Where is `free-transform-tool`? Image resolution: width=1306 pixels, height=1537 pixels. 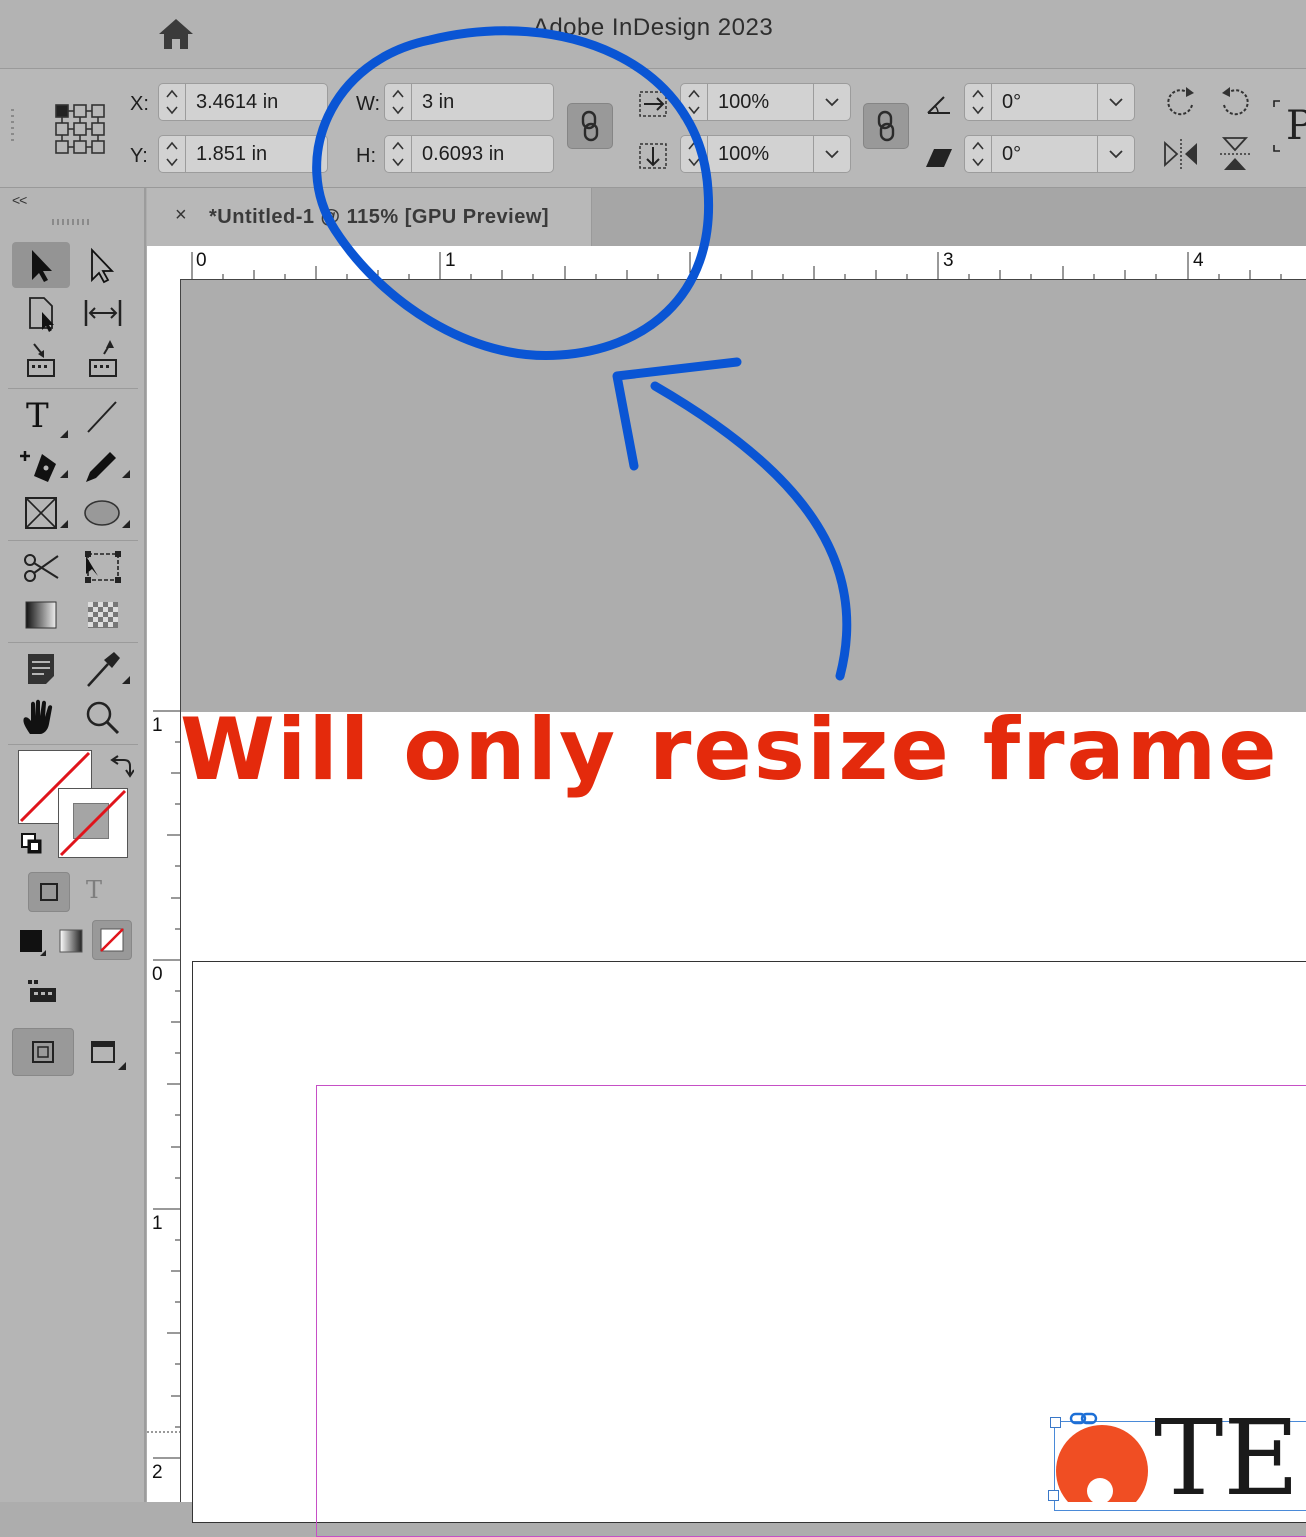
free-transform-tool is located at coordinates (103, 567).